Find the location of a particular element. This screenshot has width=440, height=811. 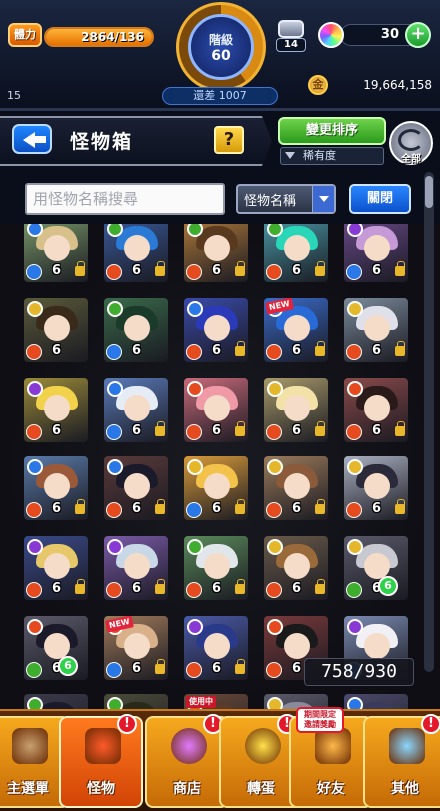

element-water-icon is located at coordinates (195, 309).